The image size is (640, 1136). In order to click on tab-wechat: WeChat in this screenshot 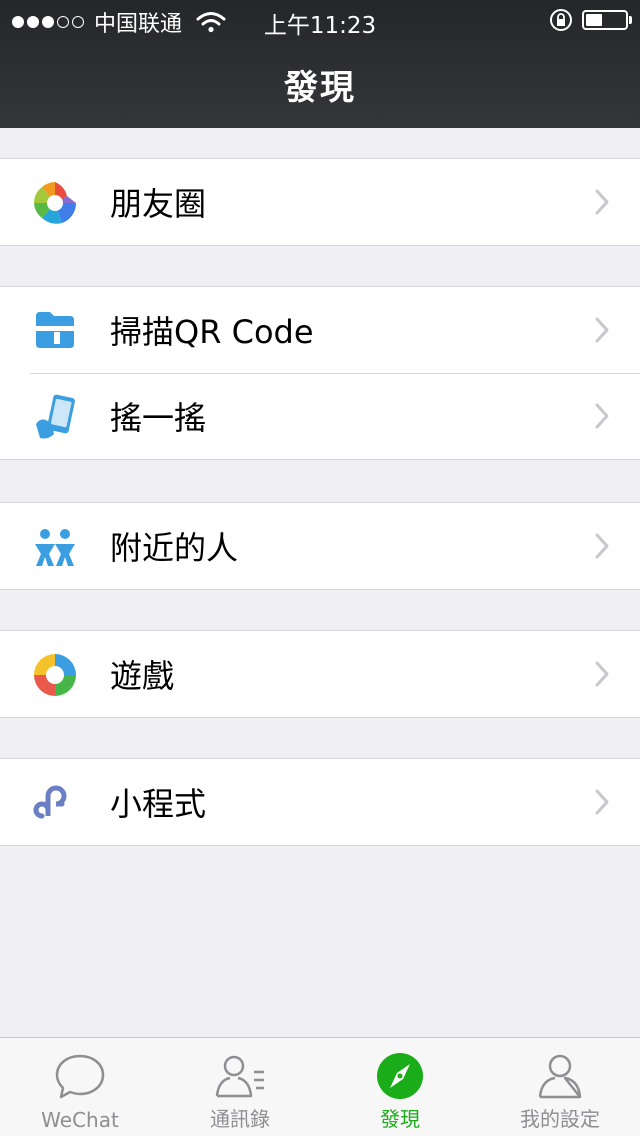, I will do `click(80, 1087)`.